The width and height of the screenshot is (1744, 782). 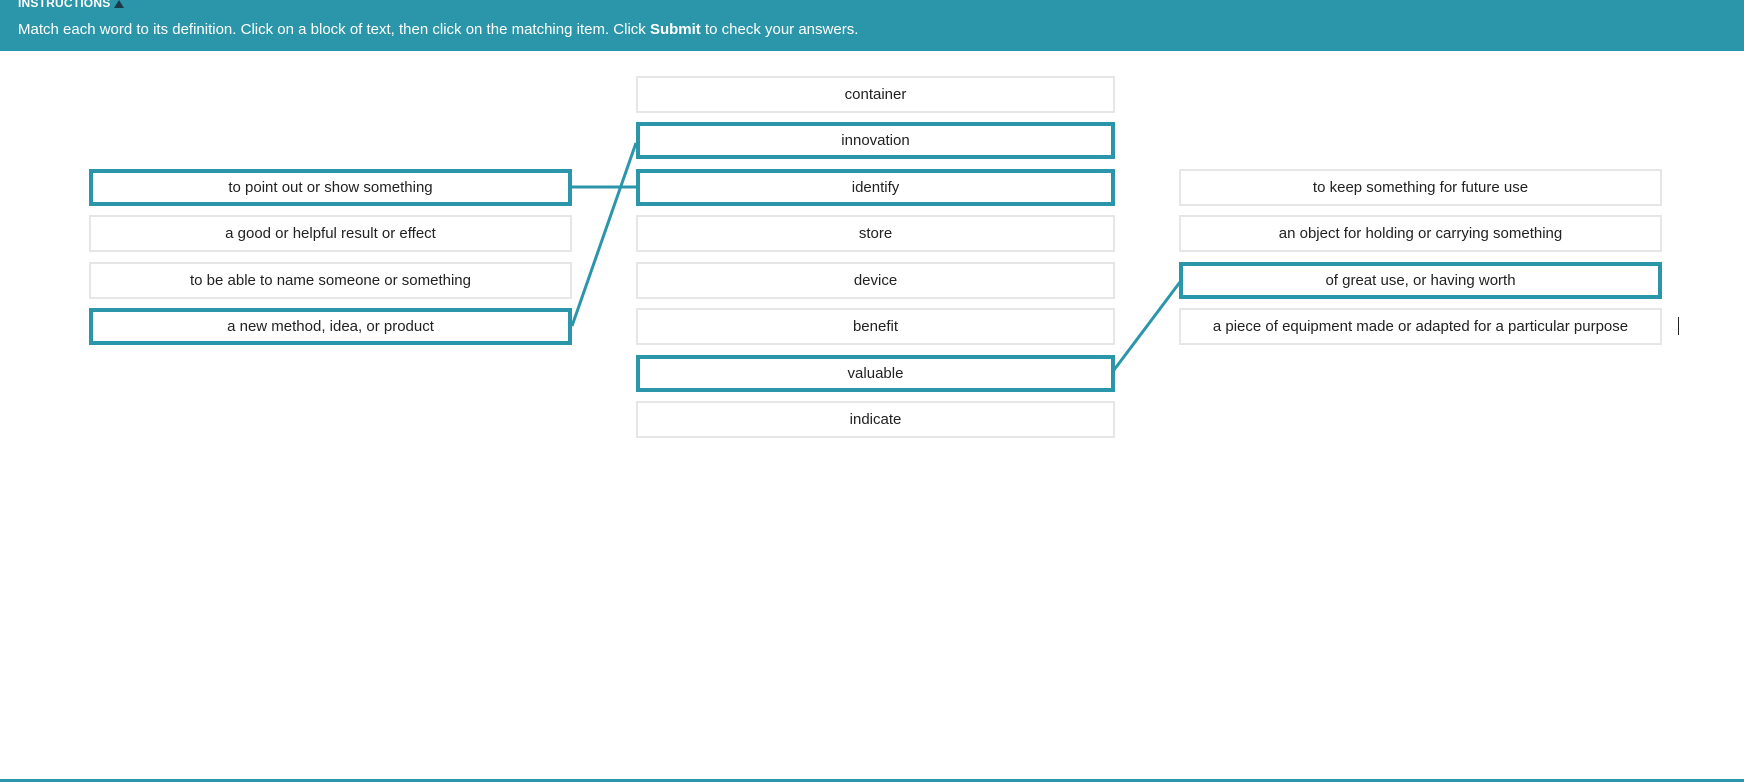 I want to click on instruction-submit-emphasis: Submit, so click(x=675, y=29).